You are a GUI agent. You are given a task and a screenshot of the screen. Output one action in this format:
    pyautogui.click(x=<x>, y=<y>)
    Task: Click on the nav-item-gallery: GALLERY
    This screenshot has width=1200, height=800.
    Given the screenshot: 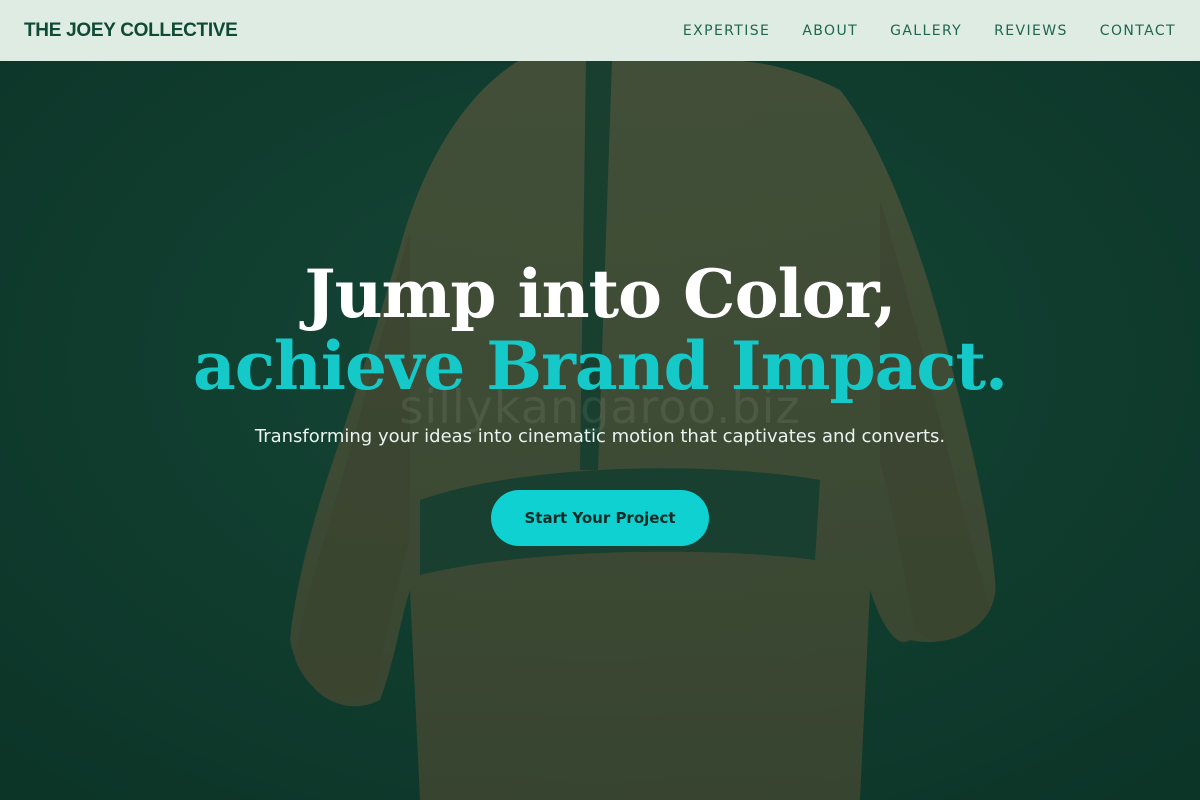 What is the action you would take?
    pyautogui.click(x=926, y=31)
    